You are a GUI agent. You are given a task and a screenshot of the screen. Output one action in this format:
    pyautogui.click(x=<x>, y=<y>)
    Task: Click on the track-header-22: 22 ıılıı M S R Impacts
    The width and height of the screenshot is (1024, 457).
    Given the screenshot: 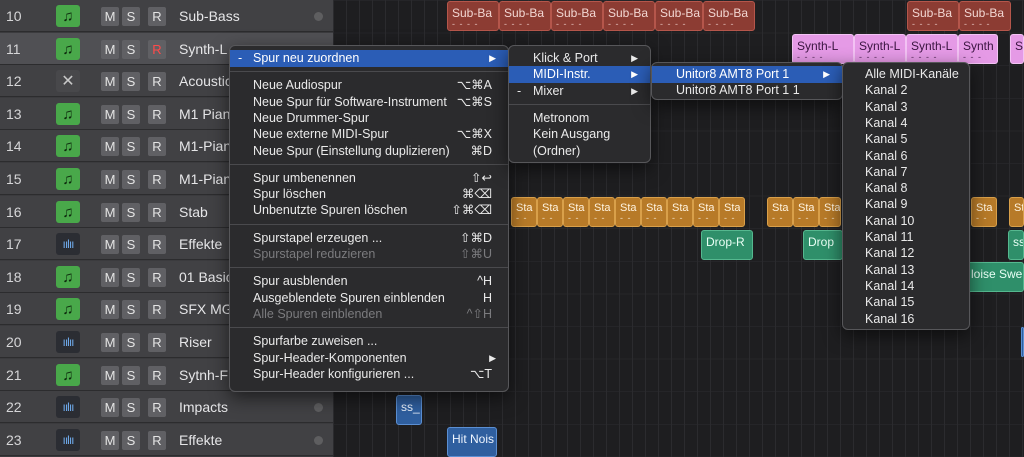 What is the action you would take?
    pyautogui.click(x=166, y=407)
    